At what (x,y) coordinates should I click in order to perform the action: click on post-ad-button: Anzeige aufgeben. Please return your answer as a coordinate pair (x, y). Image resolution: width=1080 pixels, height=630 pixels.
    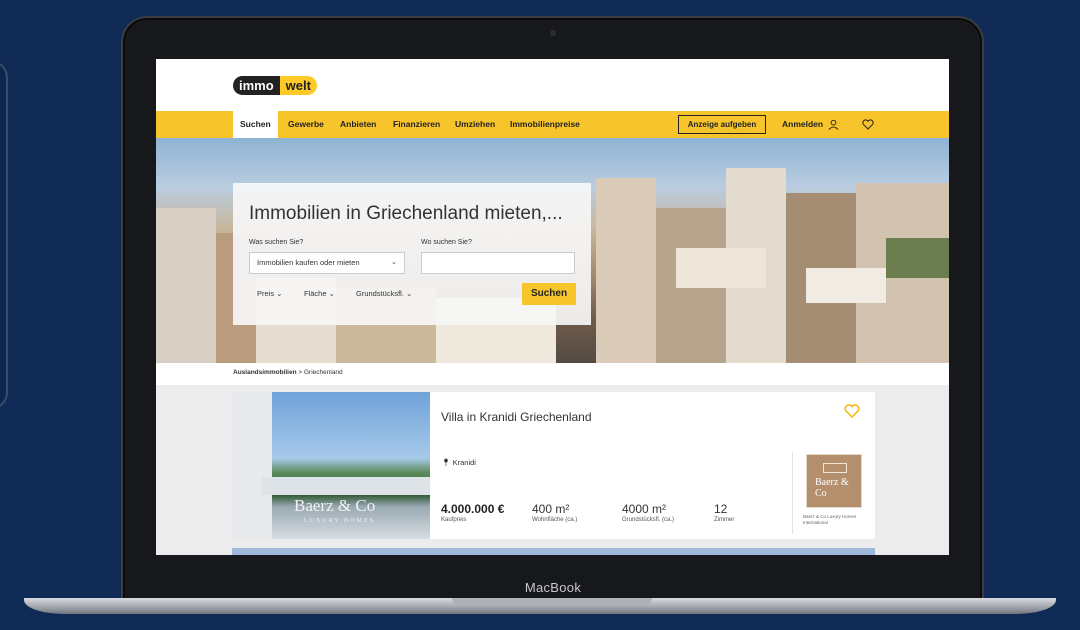
    Looking at the image, I should click on (722, 124).